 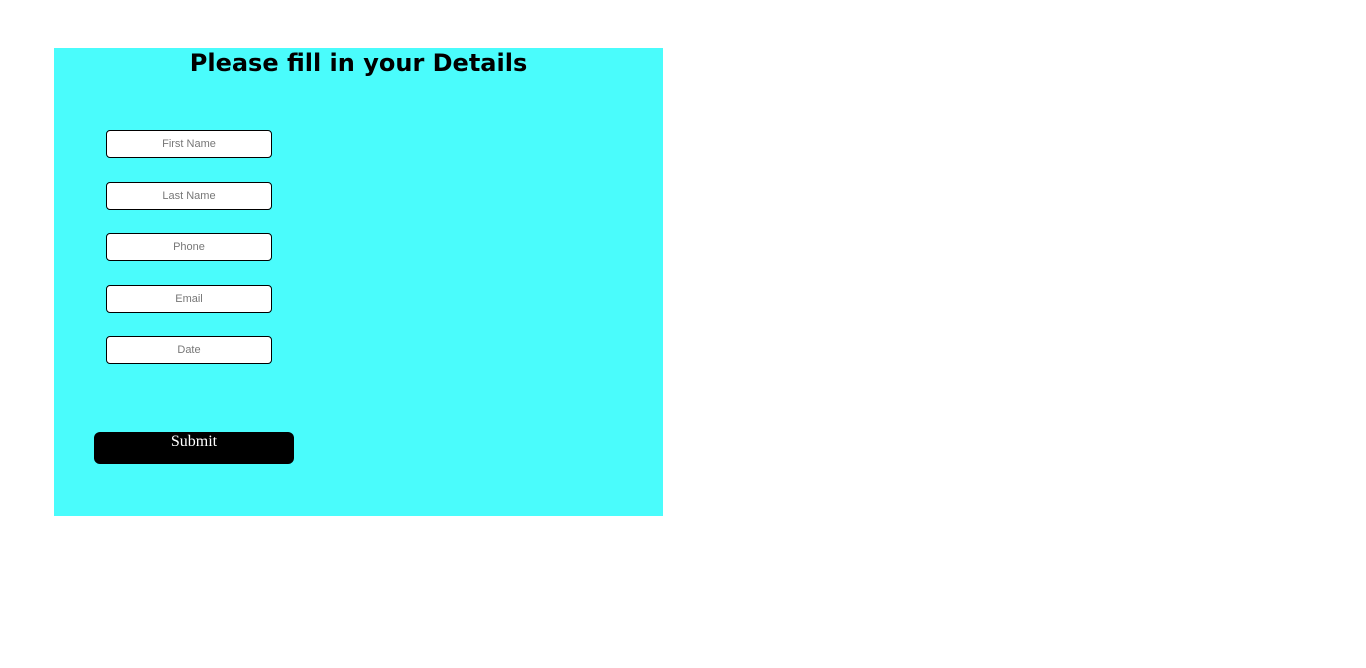 What do you see at coordinates (189, 144) in the screenshot?
I see `first-name-input` at bounding box center [189, 144].